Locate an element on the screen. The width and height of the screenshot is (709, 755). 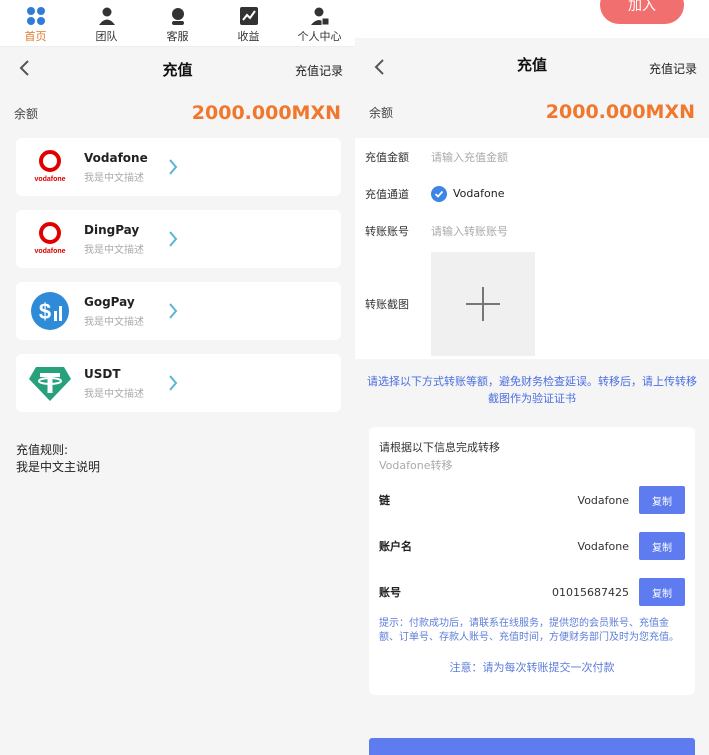
info-label: 账号 is located at coordinates (390, 592).